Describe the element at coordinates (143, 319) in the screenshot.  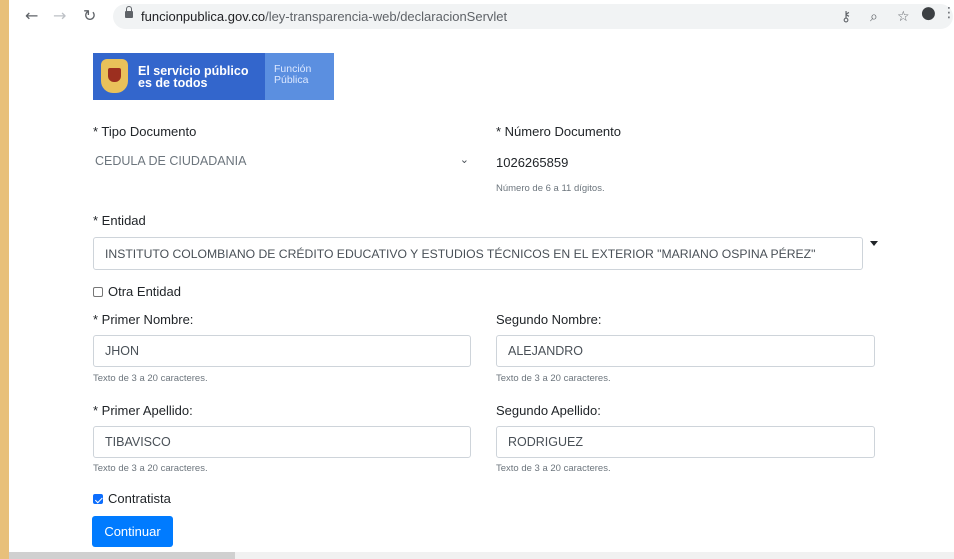
I see `primer-nombre-label: * Primer Nombre:` at that location.